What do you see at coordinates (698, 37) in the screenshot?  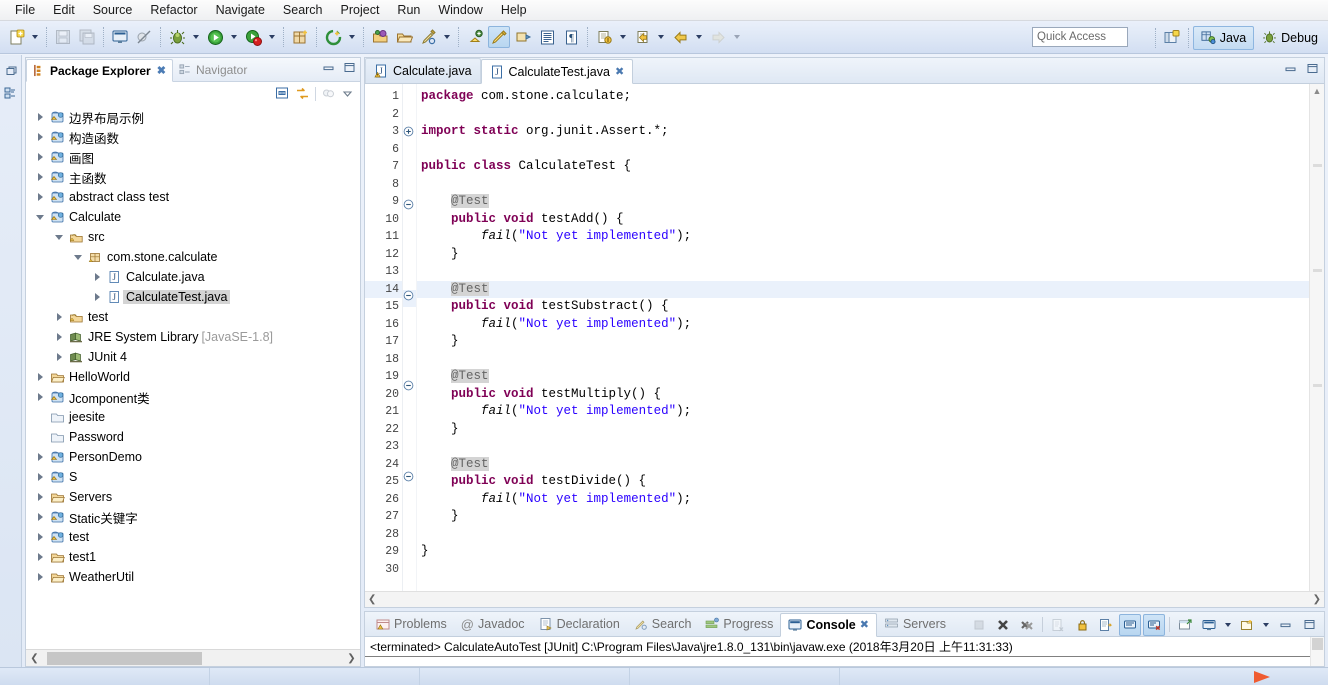 I see `back-dropdown-icon` at bounding box center [698, 37].